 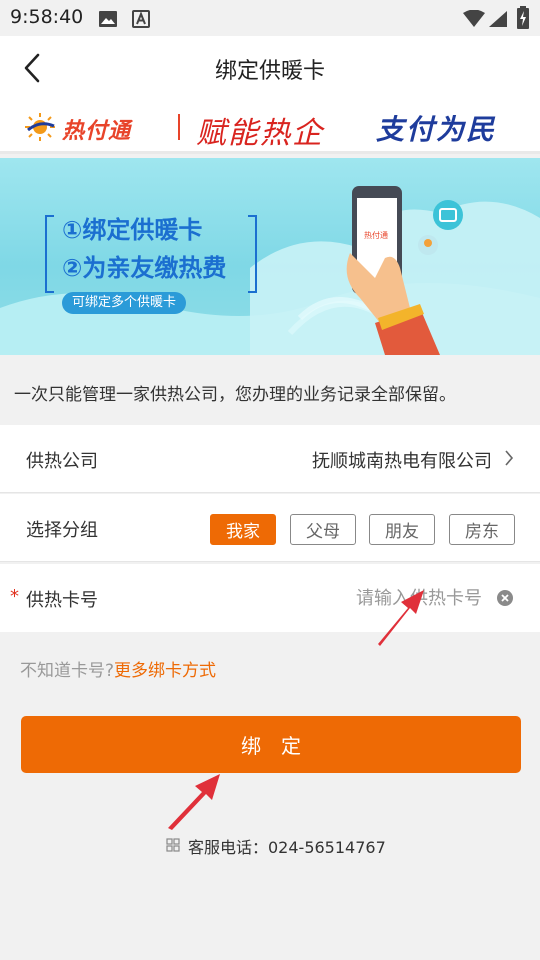 I want to click on help-line: 不知道卡号?更多绑卡方式, so click(x=118, y=668).